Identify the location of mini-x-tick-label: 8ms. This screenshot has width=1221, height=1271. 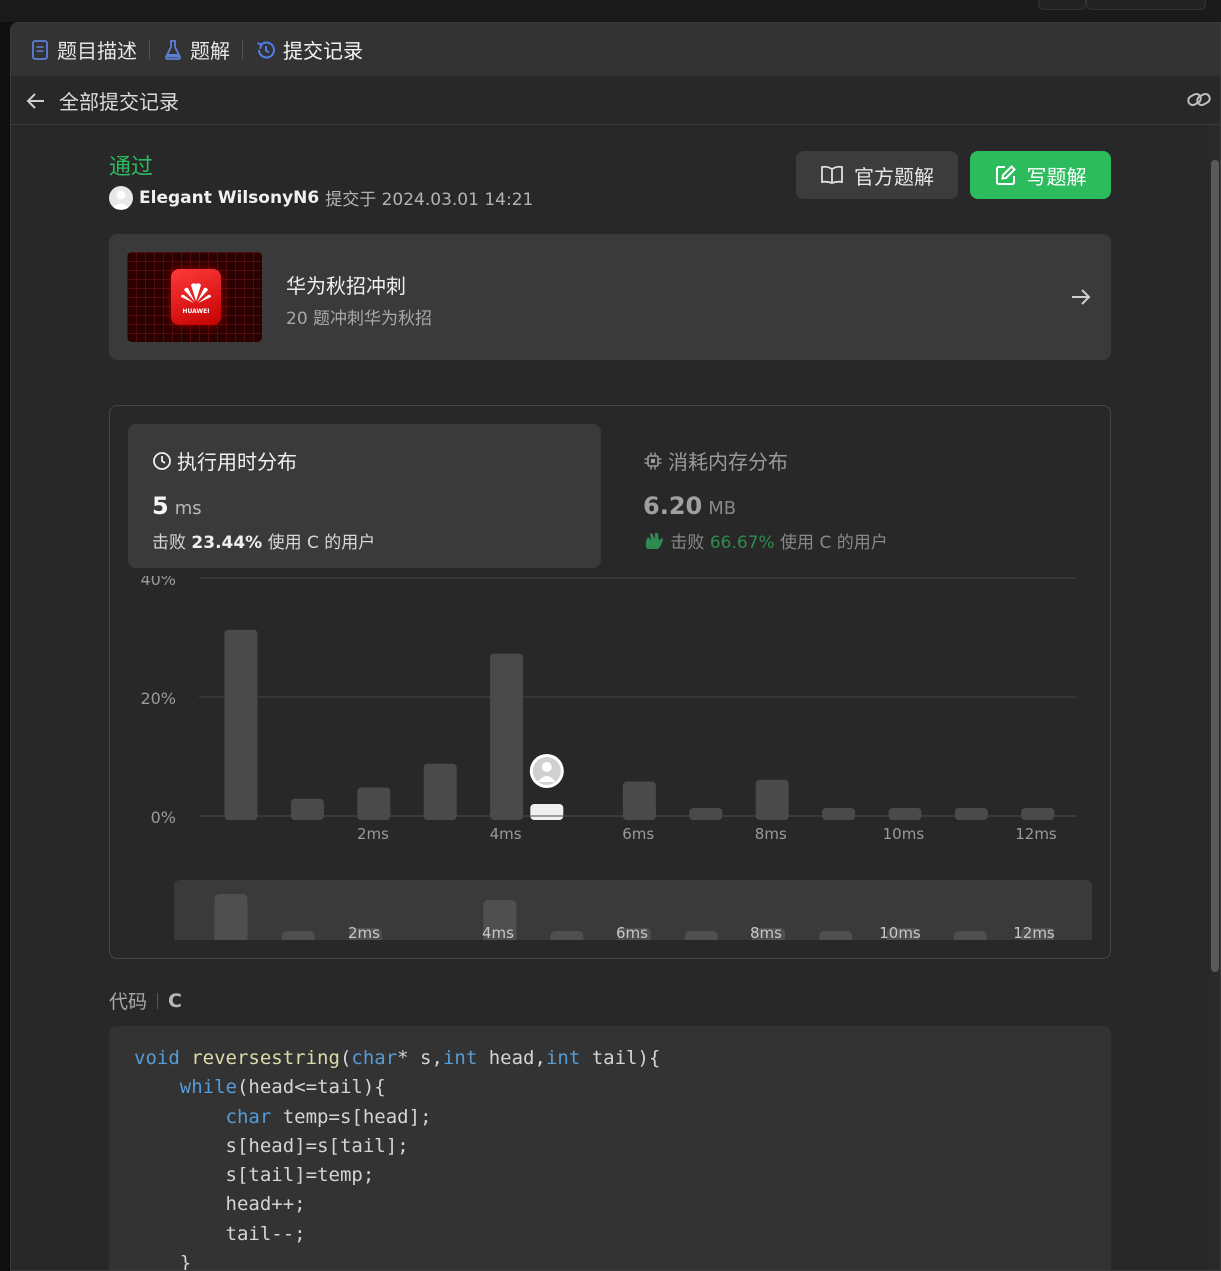
(766, 932).